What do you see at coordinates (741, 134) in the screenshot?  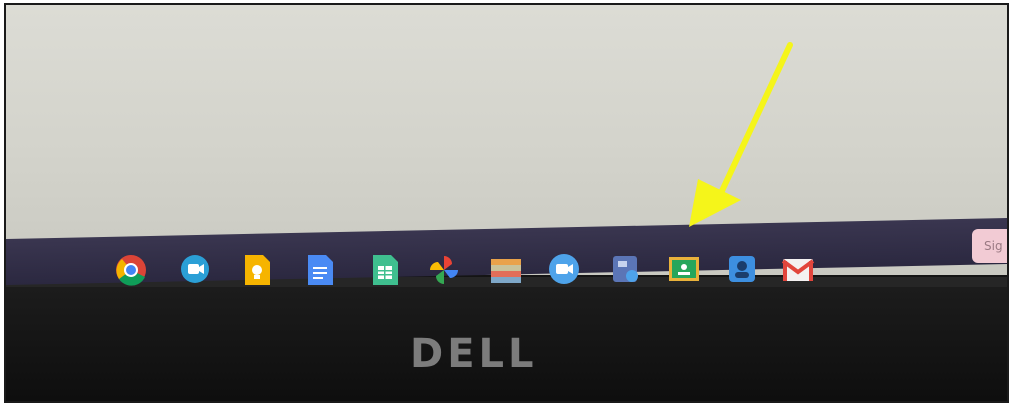 I see `annotation-arrow-icon` at bounding box center [741, 134].